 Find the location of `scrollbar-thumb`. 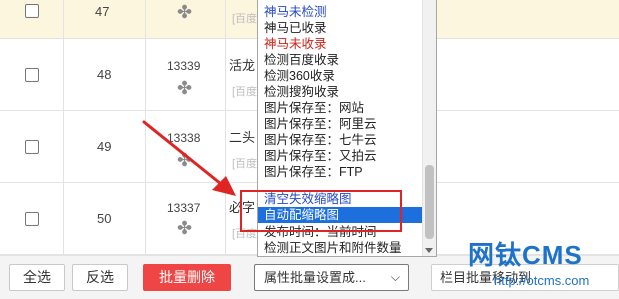

scrollbar-thumb is located at coordinates (429, 202).